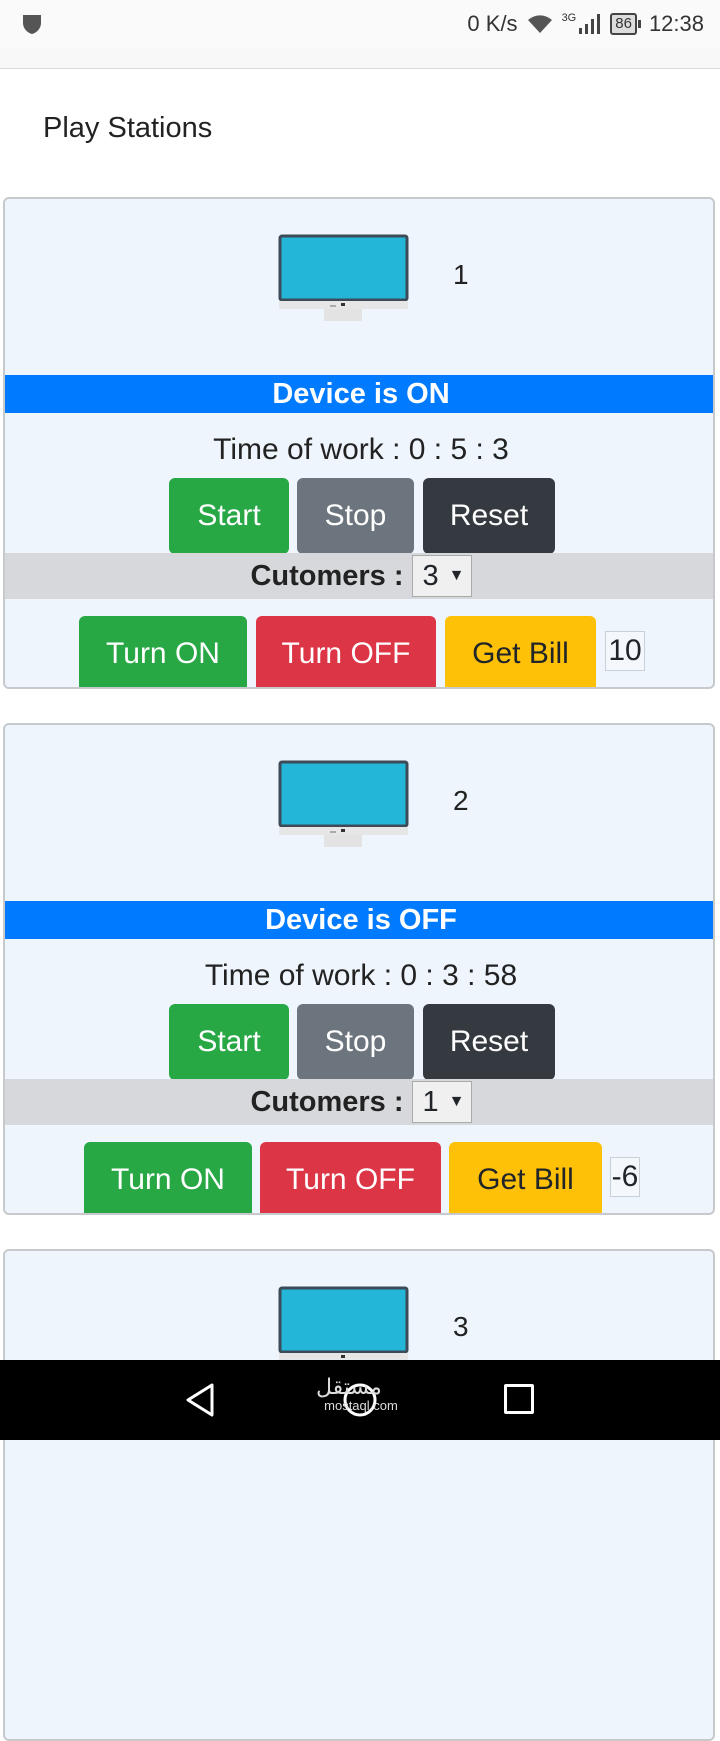 The width and height of the screenshot is (720, 1741). What do you see at coordinates (461, 800) in the screenshot?
I see `station-number: 2` at bounding box center [461, 800].